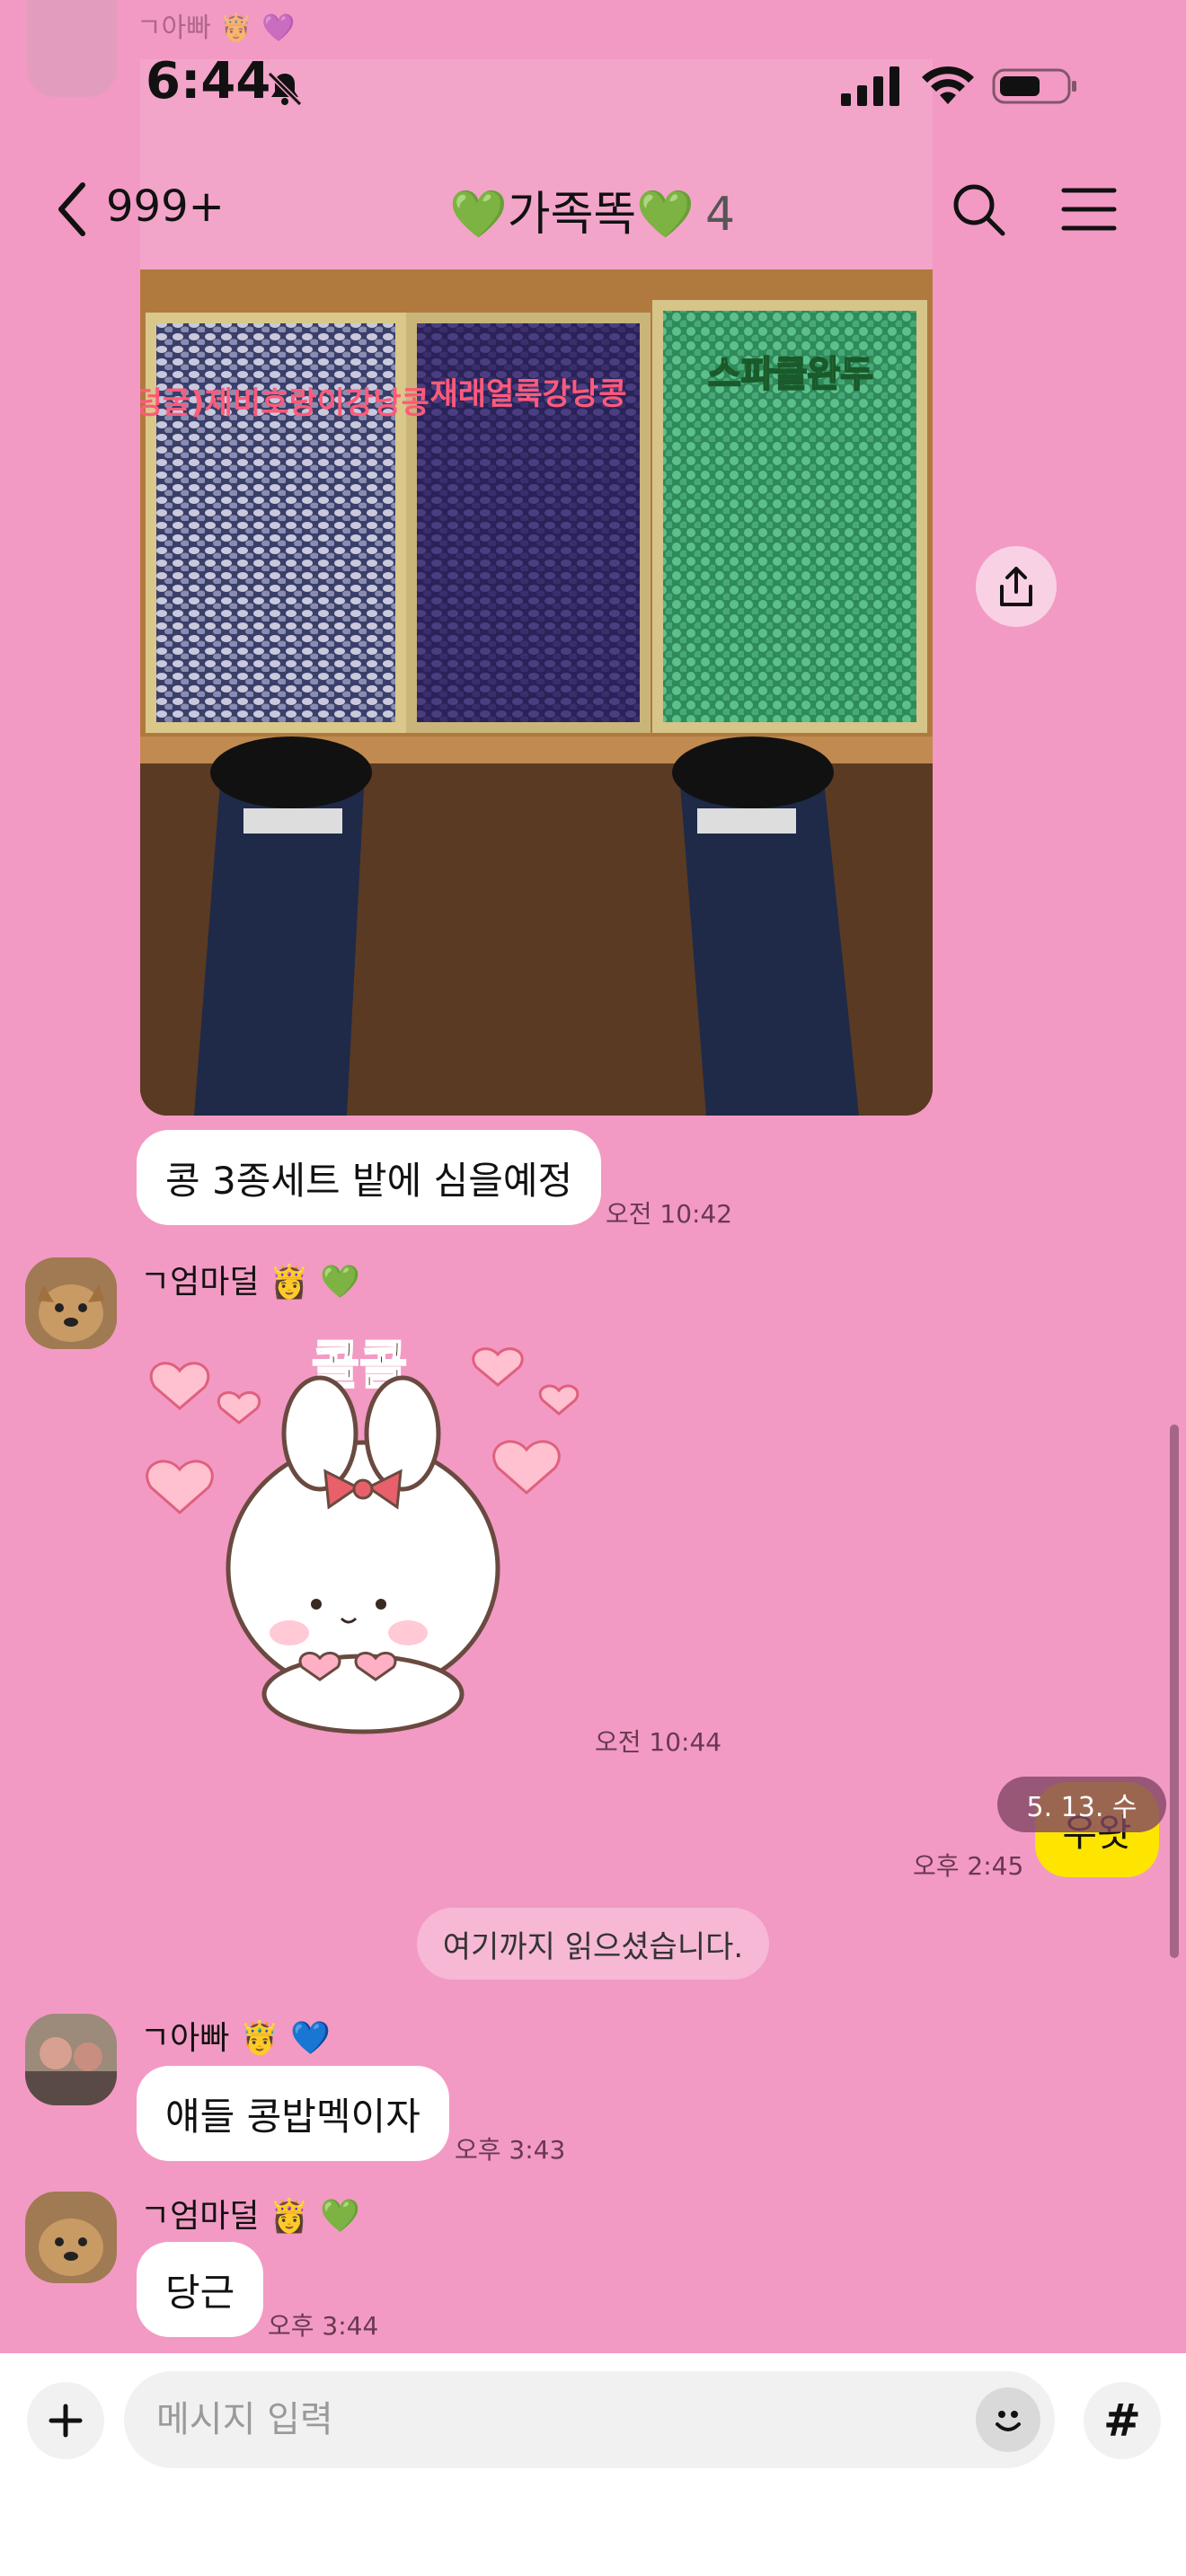 This screenshot has width=1186, height=2576. I want to click on family-avatar-image, so click(71, 2059).